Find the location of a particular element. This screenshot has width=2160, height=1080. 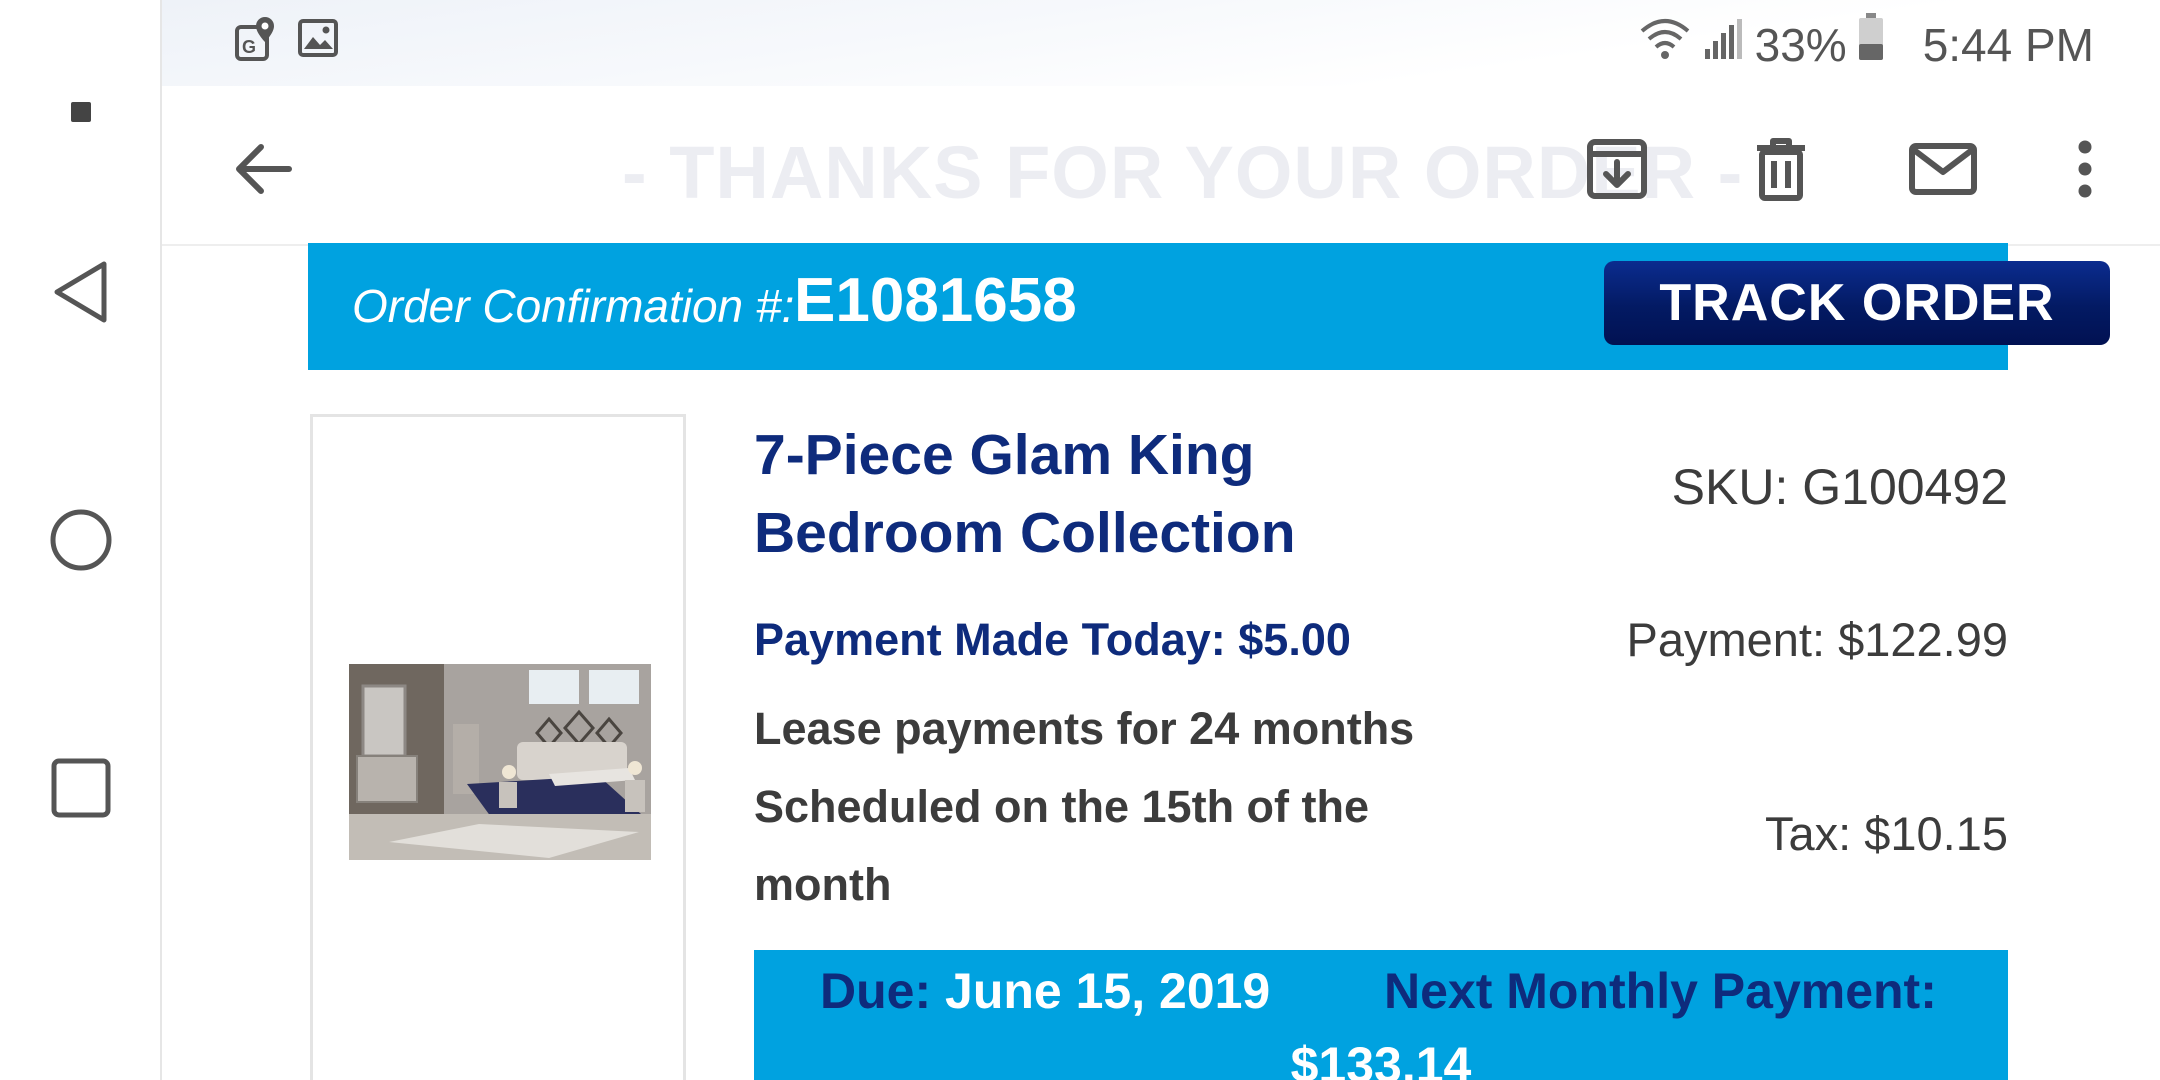

menu-dot-icon is located at coordinates (81, 112).